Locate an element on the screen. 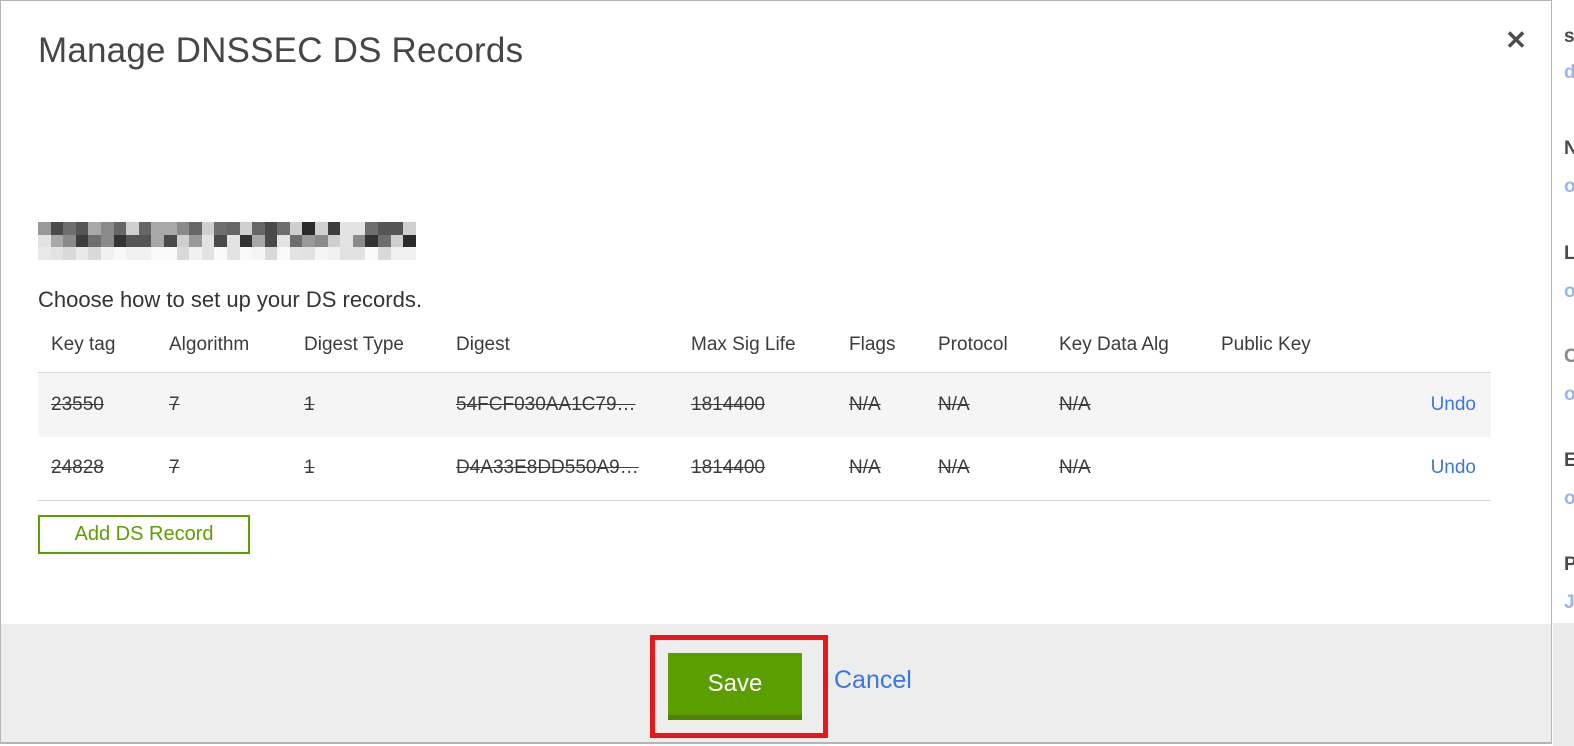 The image size is (1574, 746). col-header-digest: Digest is located at coordinates (560, 352).